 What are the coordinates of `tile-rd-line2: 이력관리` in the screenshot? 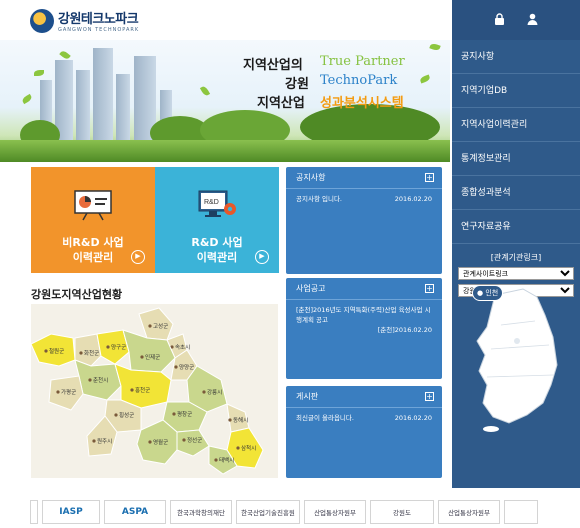 It's located at (217, 257).